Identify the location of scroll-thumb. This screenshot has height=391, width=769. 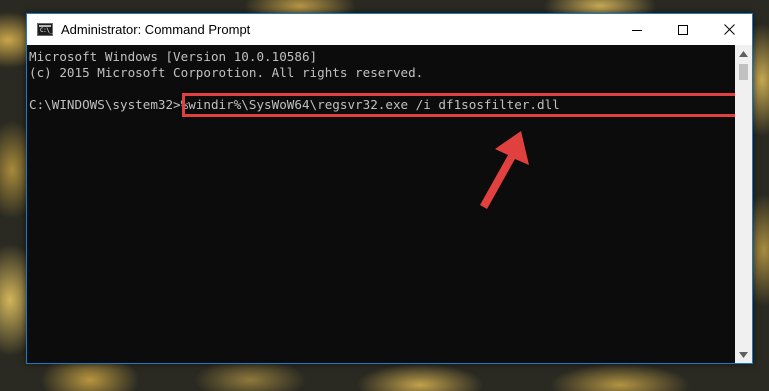
(743, 72).